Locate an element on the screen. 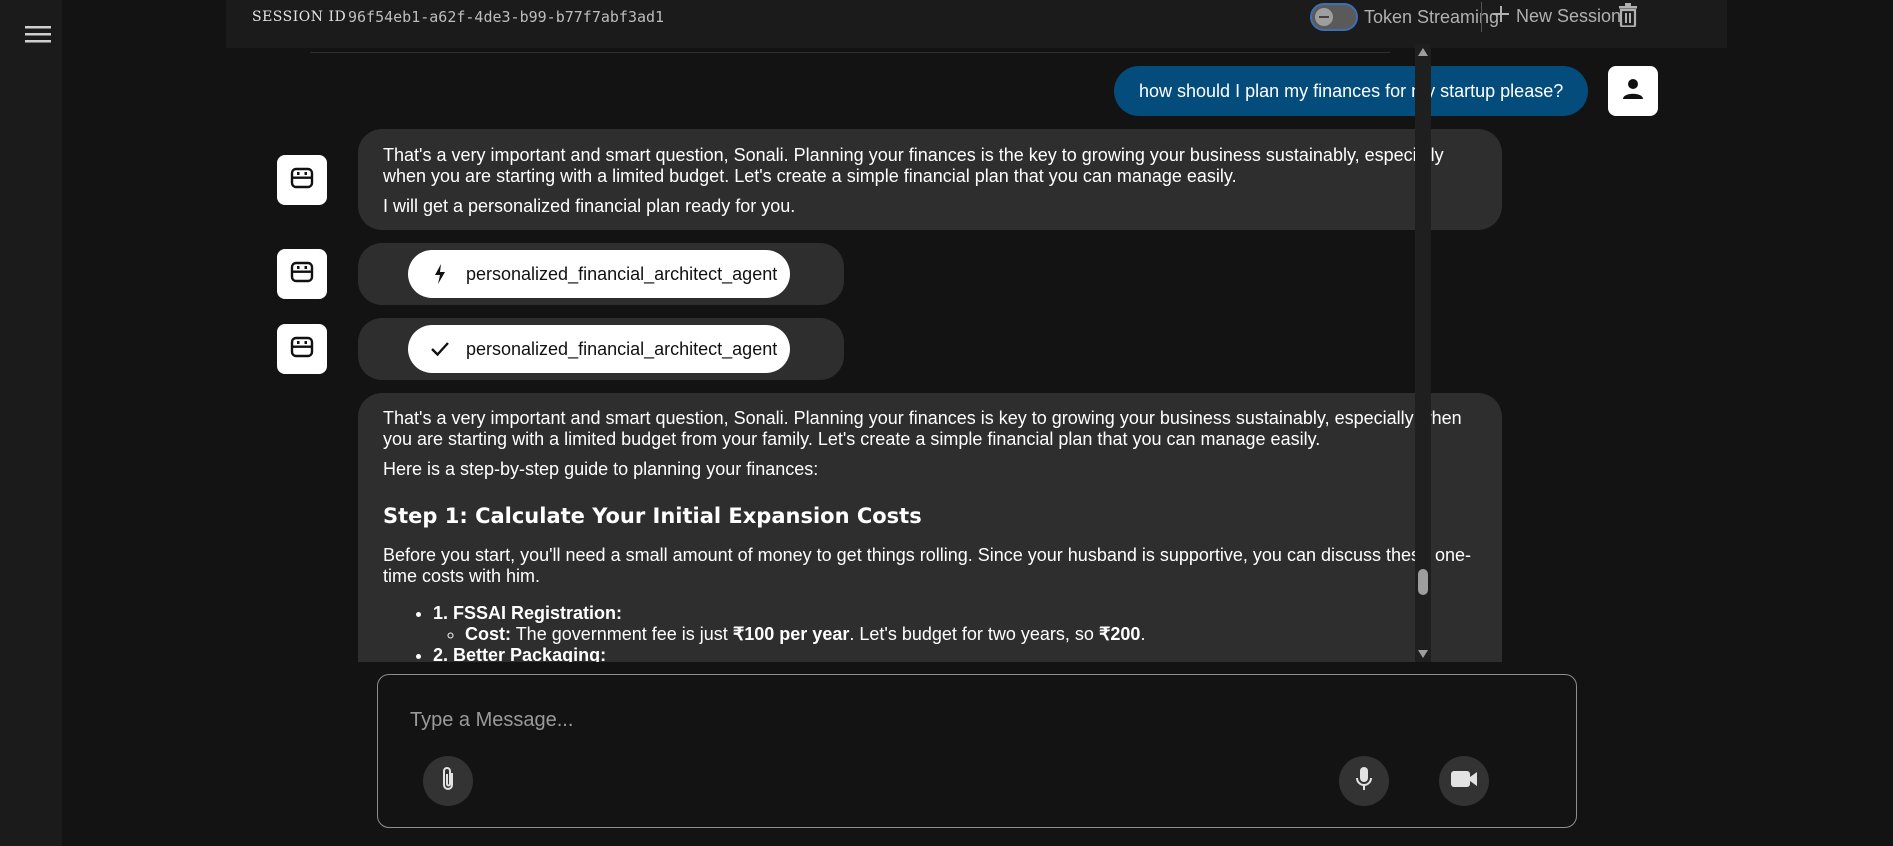 The image size is (1893, 846). microphone-icon is located at coordinates (1364, 781).